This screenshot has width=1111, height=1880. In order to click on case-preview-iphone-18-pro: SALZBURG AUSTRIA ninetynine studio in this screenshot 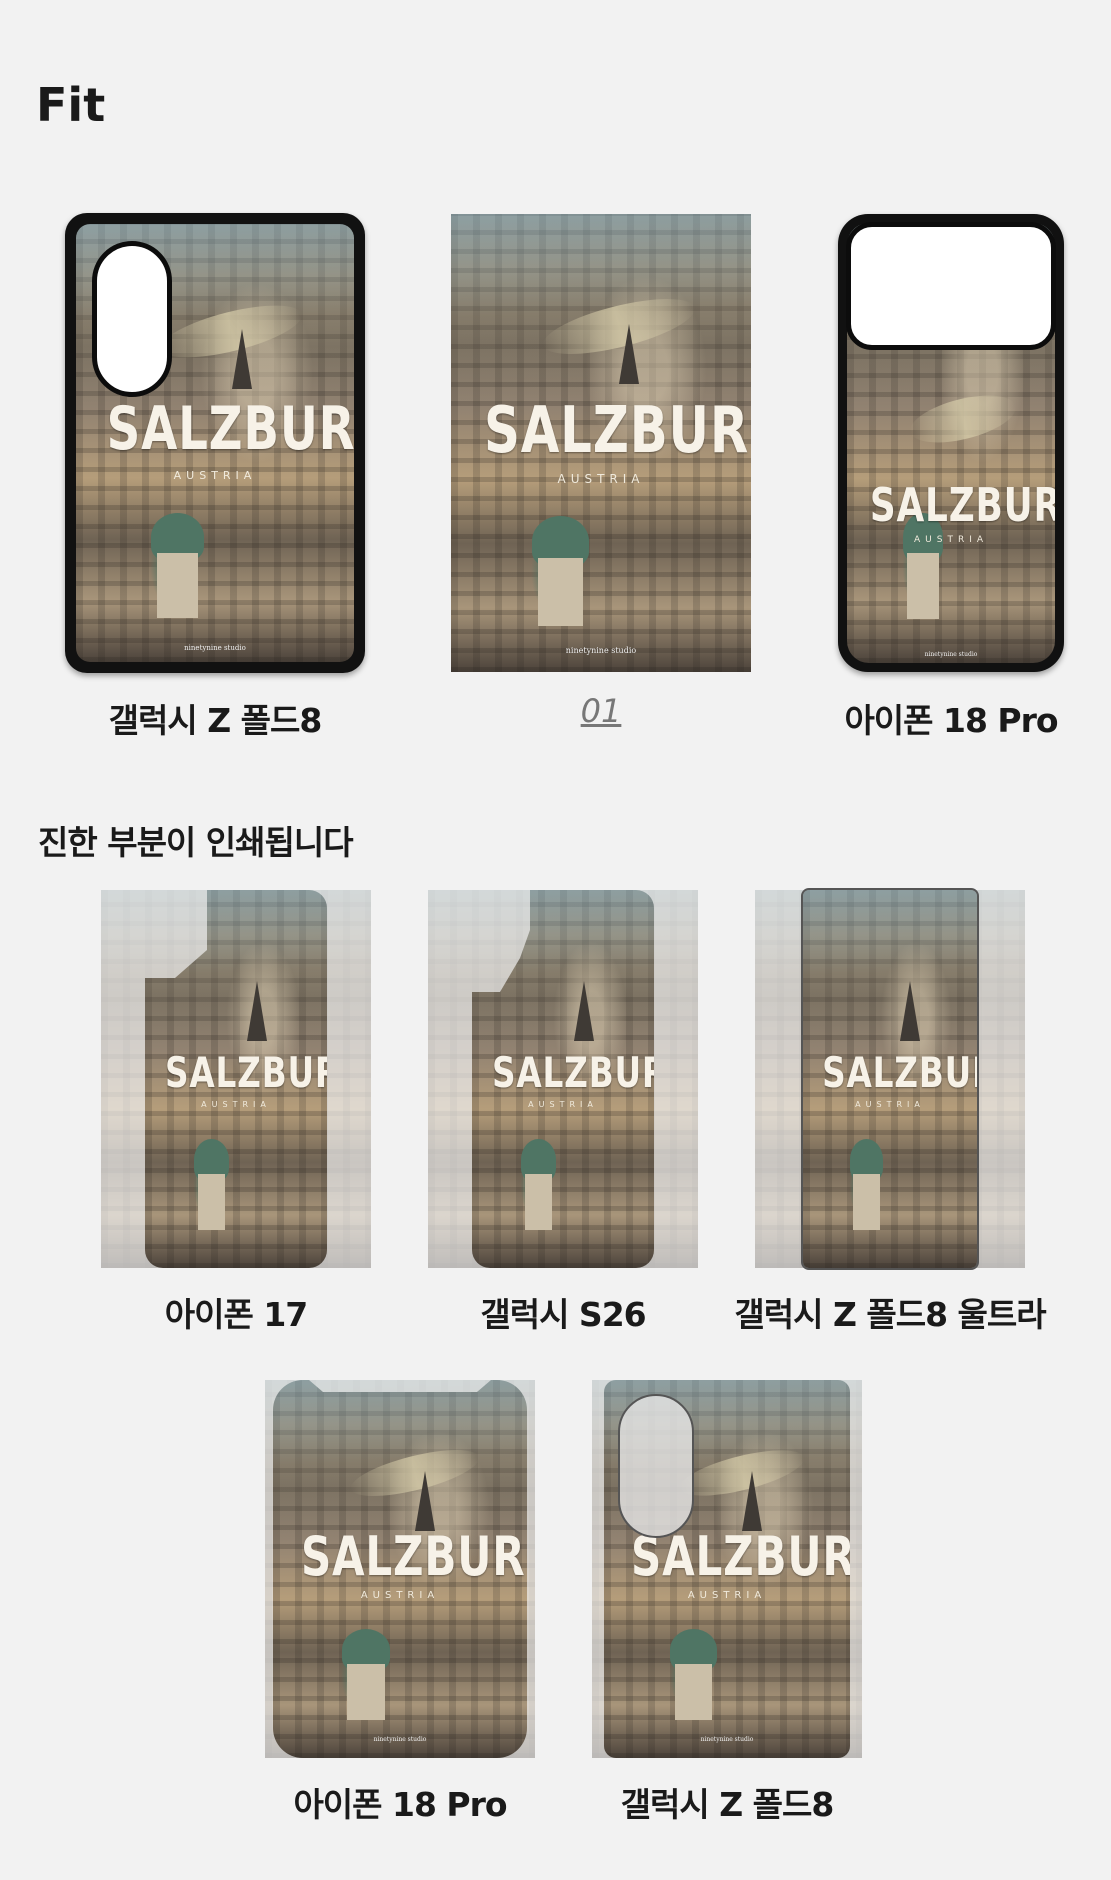, I will do `click(951, 443)`.